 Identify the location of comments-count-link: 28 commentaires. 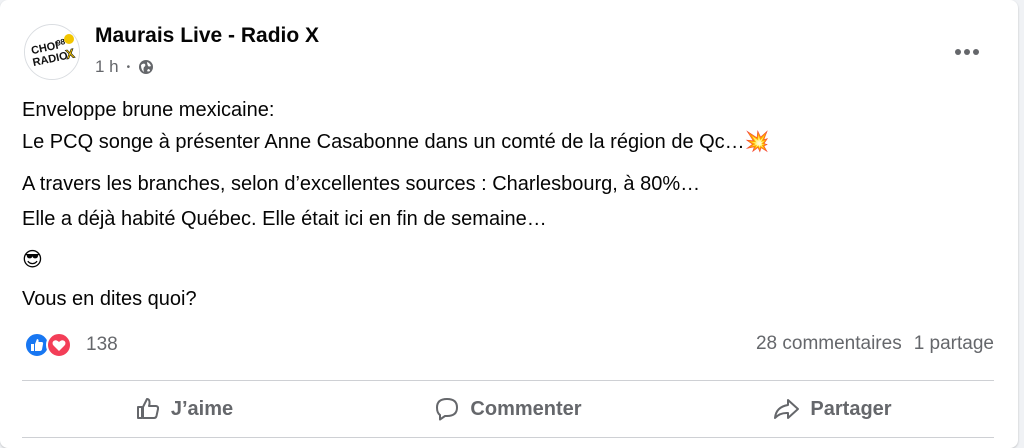
(829, 344).